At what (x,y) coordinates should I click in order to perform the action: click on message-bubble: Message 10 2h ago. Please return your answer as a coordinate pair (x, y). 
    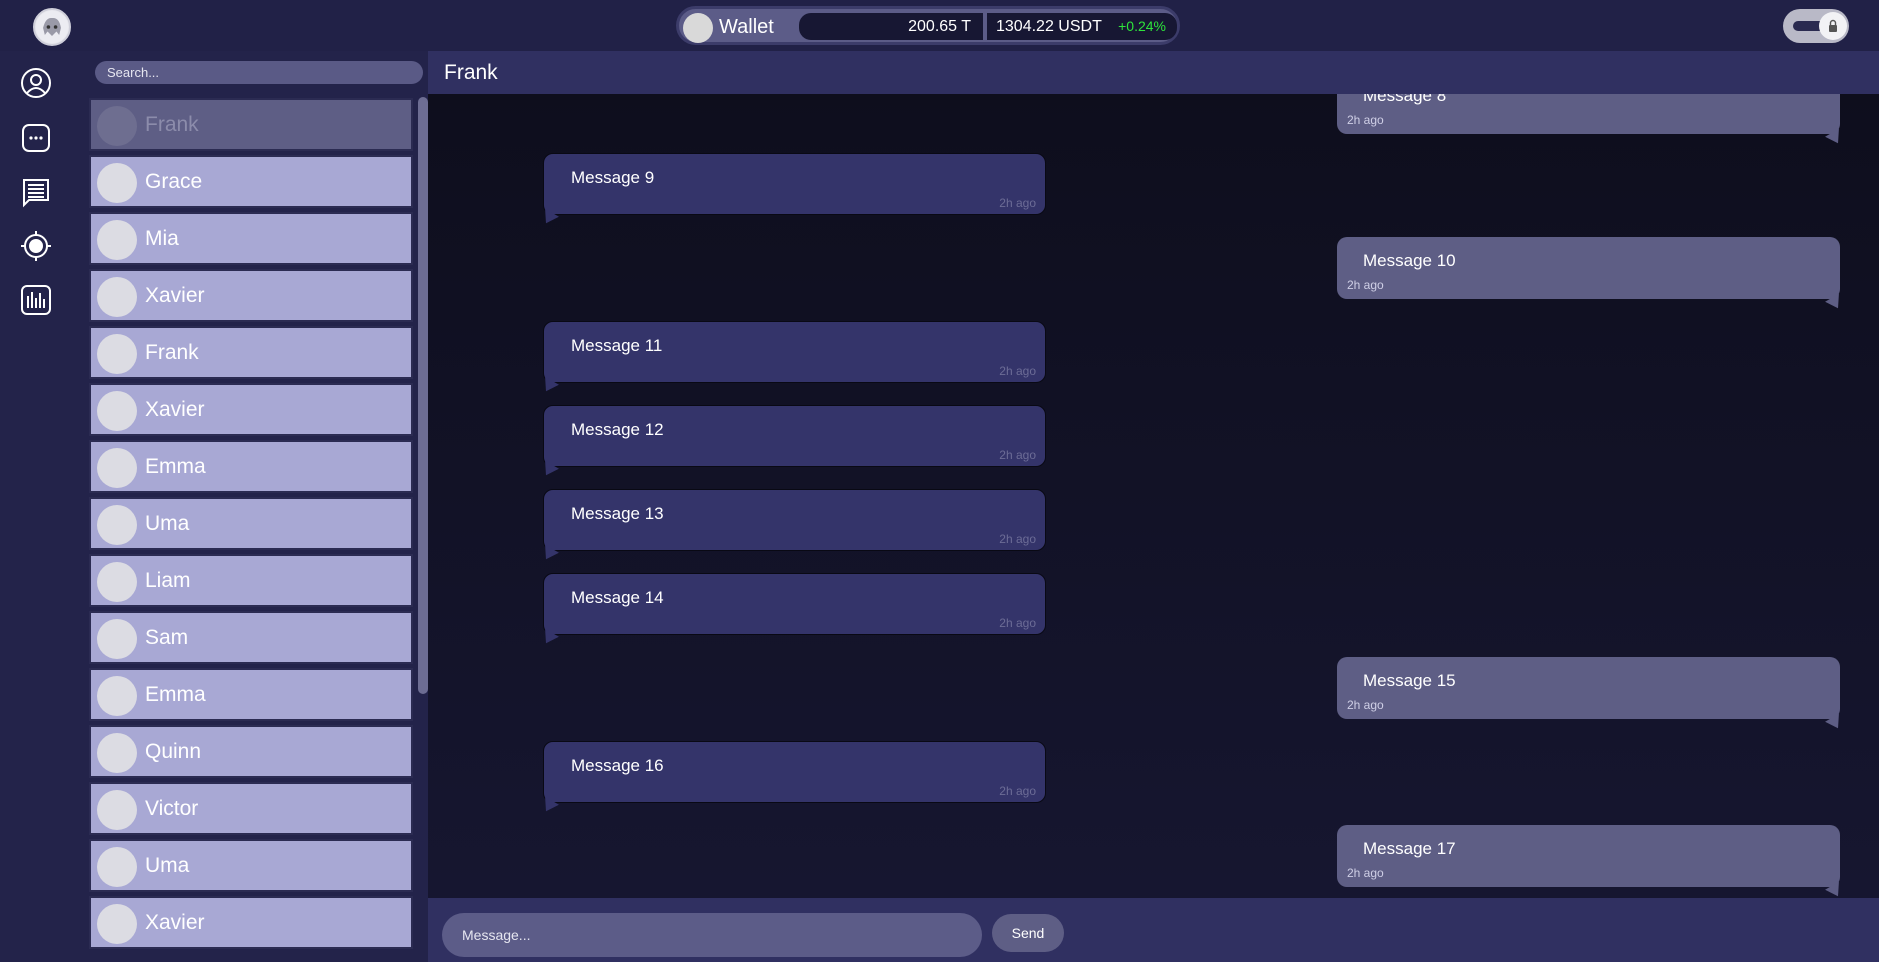
    Looking at the image, I should click on (1588, 268).